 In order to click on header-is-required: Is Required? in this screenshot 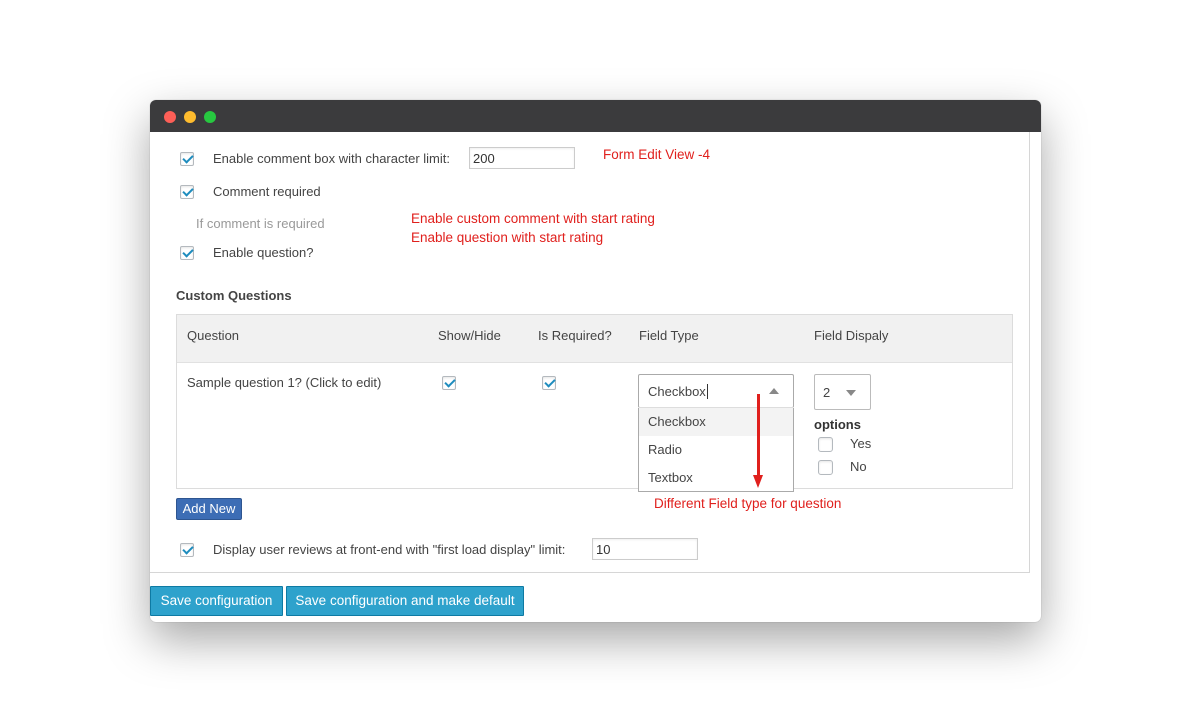, I will do `click(575, 335)`.